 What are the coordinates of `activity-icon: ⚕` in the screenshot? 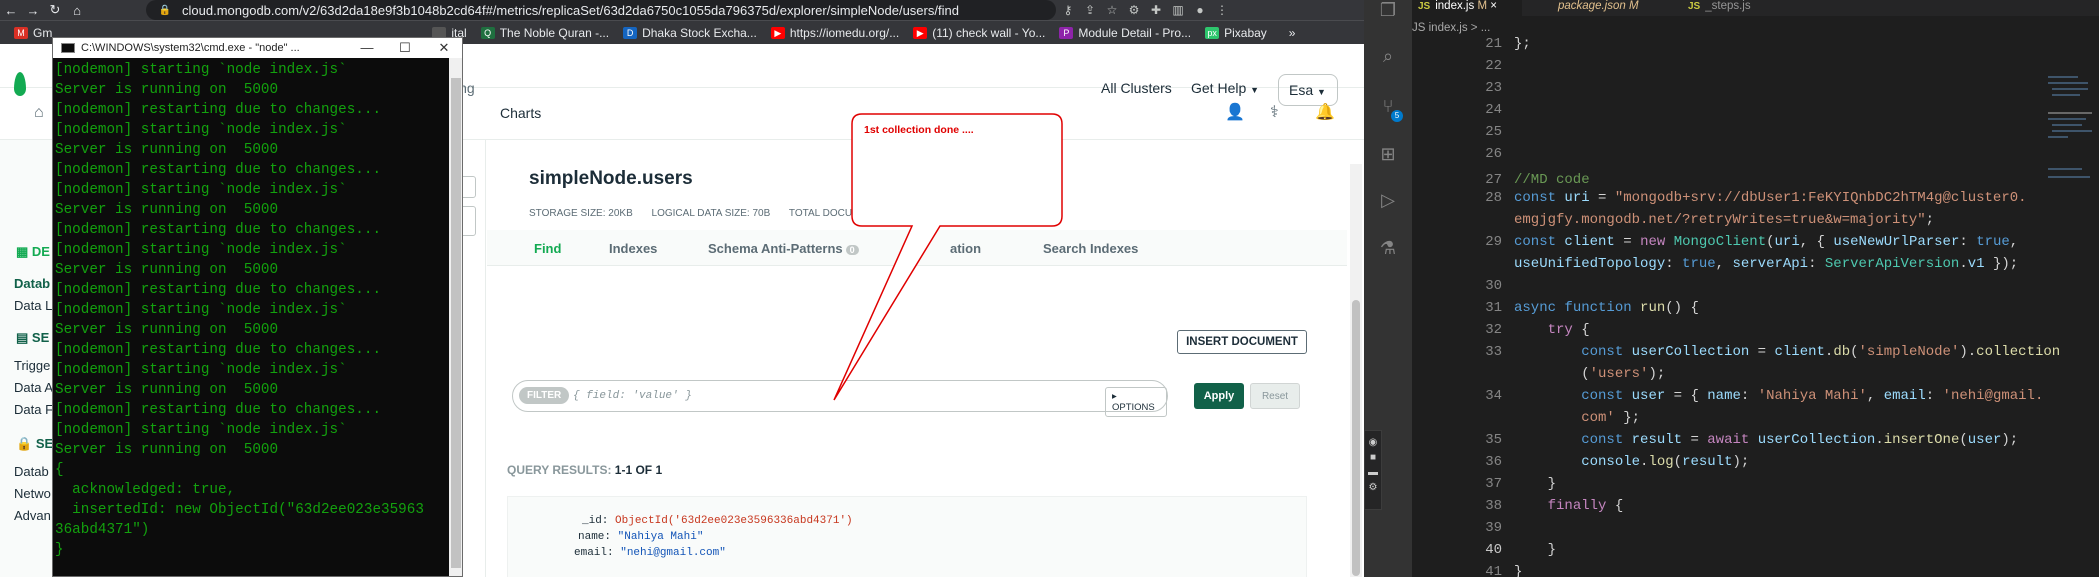 It's located at (1274, 112).